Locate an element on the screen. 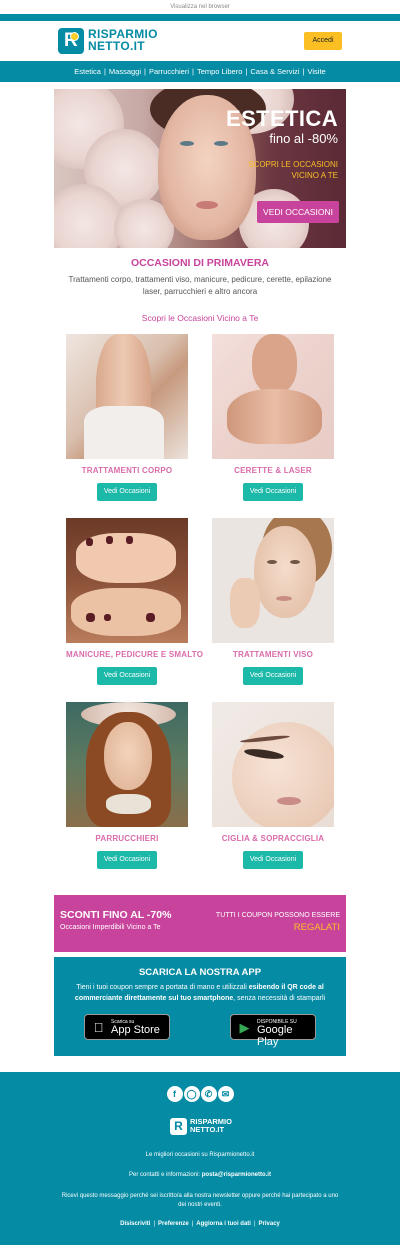 This screenshot has width=400, height=1245. hero-tagline-line2: VICINO A TE is located at coordinates (314, 175).